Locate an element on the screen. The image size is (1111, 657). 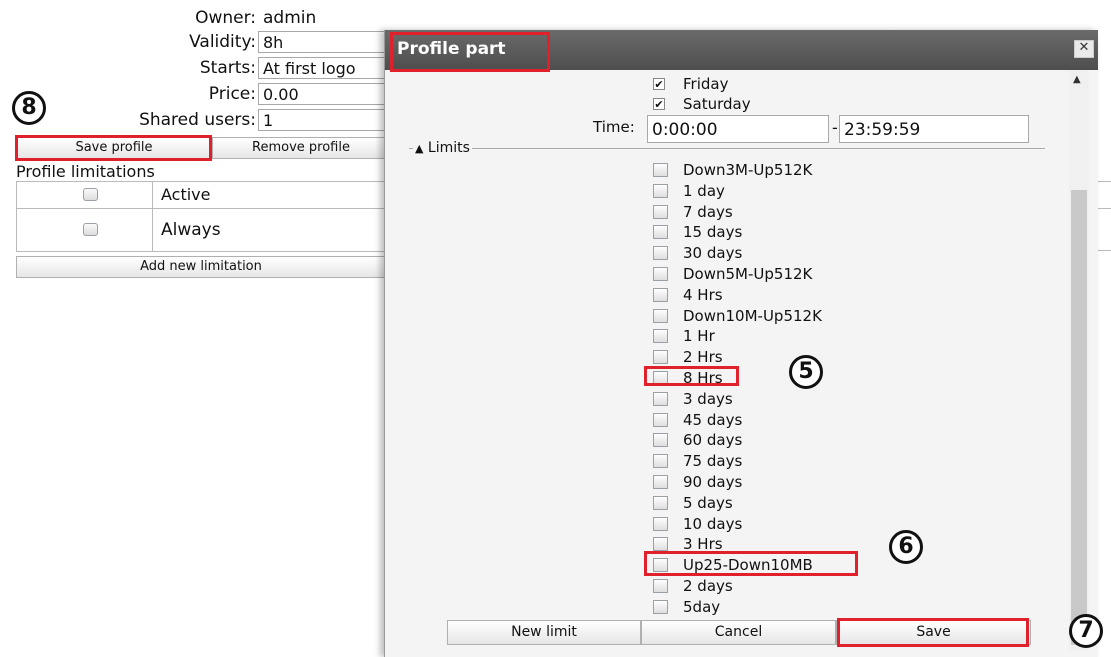
owner-label: Owner: is located at coordinates (225, 18).